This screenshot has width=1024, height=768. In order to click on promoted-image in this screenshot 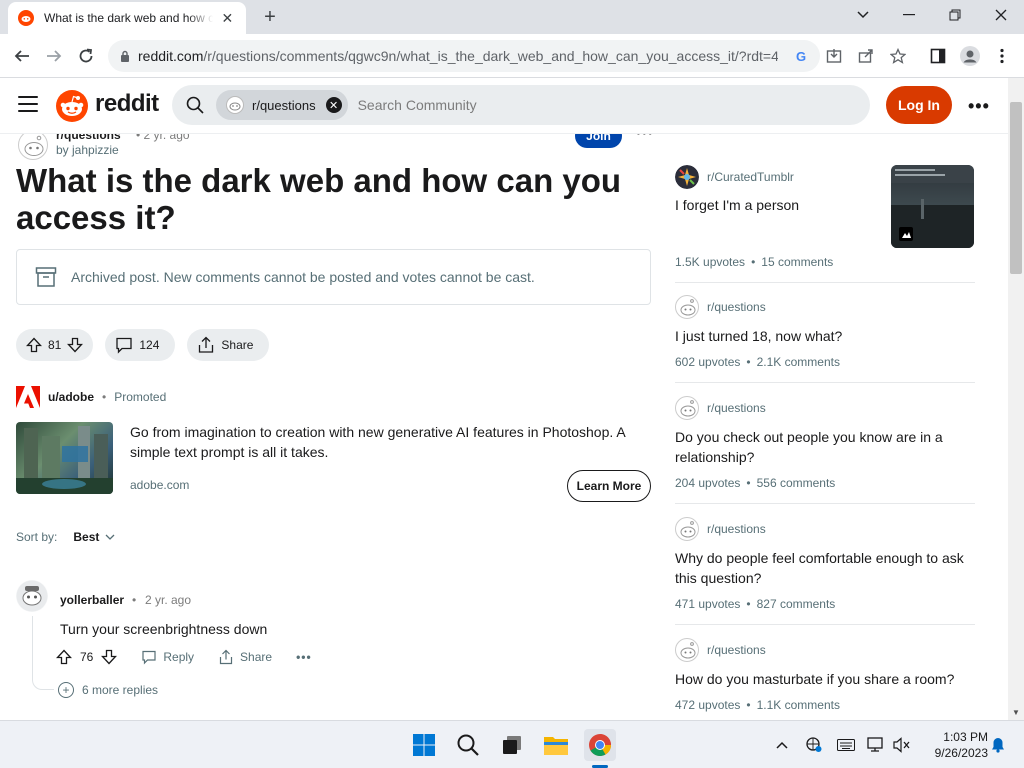, I will do `click(64, 458)`.